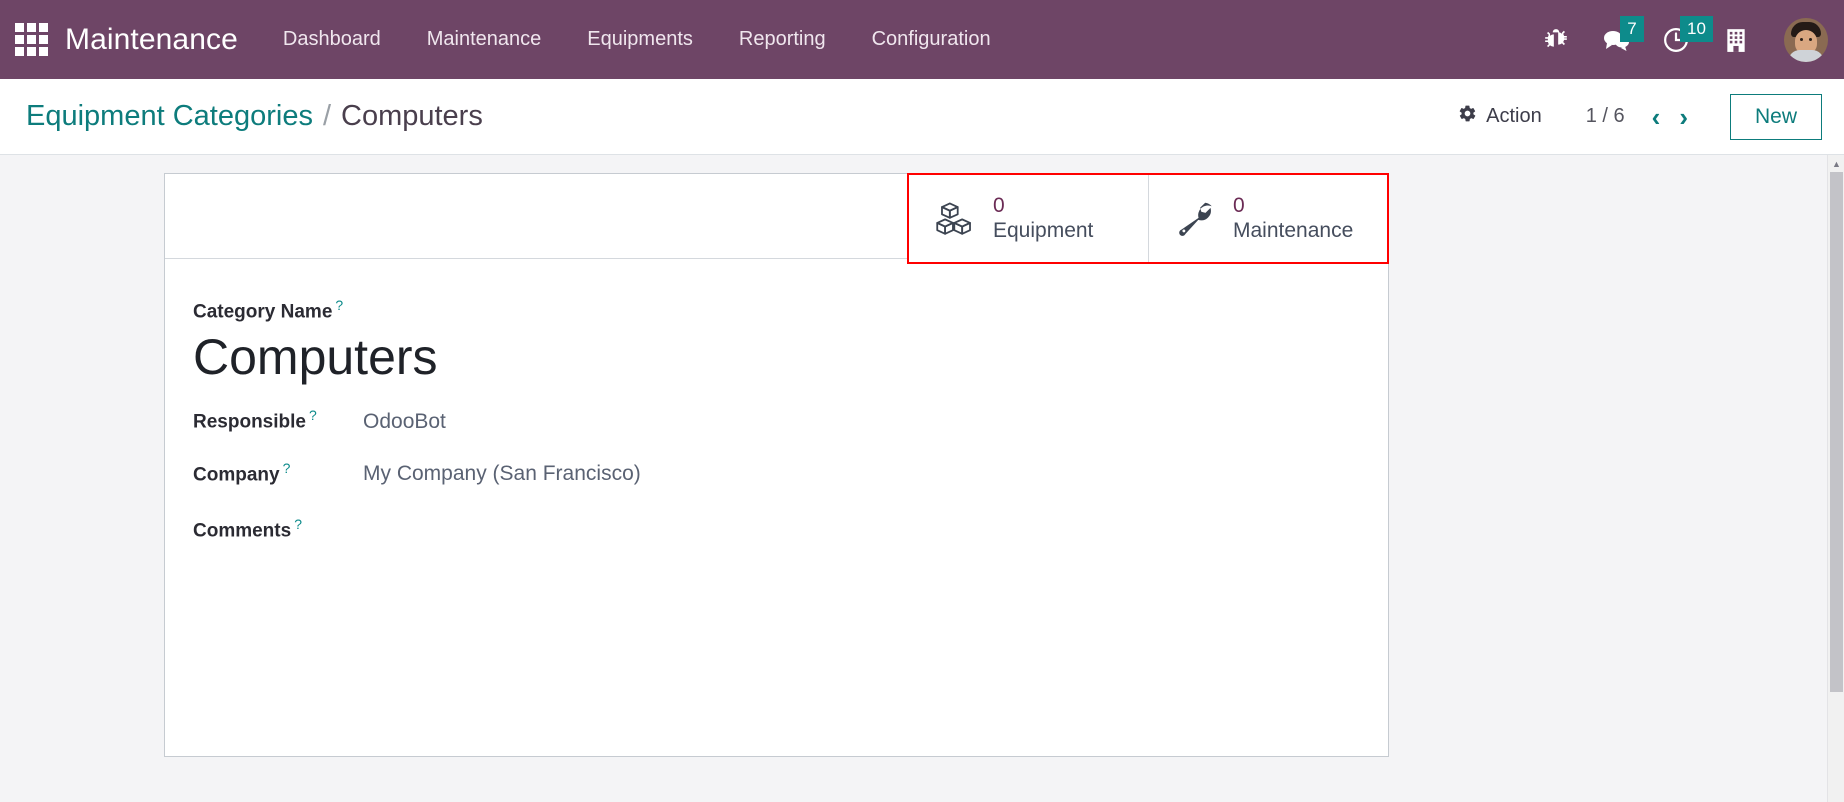 The image size is (1844, 802). I want to click on app-brand-title: Maintenance, so click(151, 40).